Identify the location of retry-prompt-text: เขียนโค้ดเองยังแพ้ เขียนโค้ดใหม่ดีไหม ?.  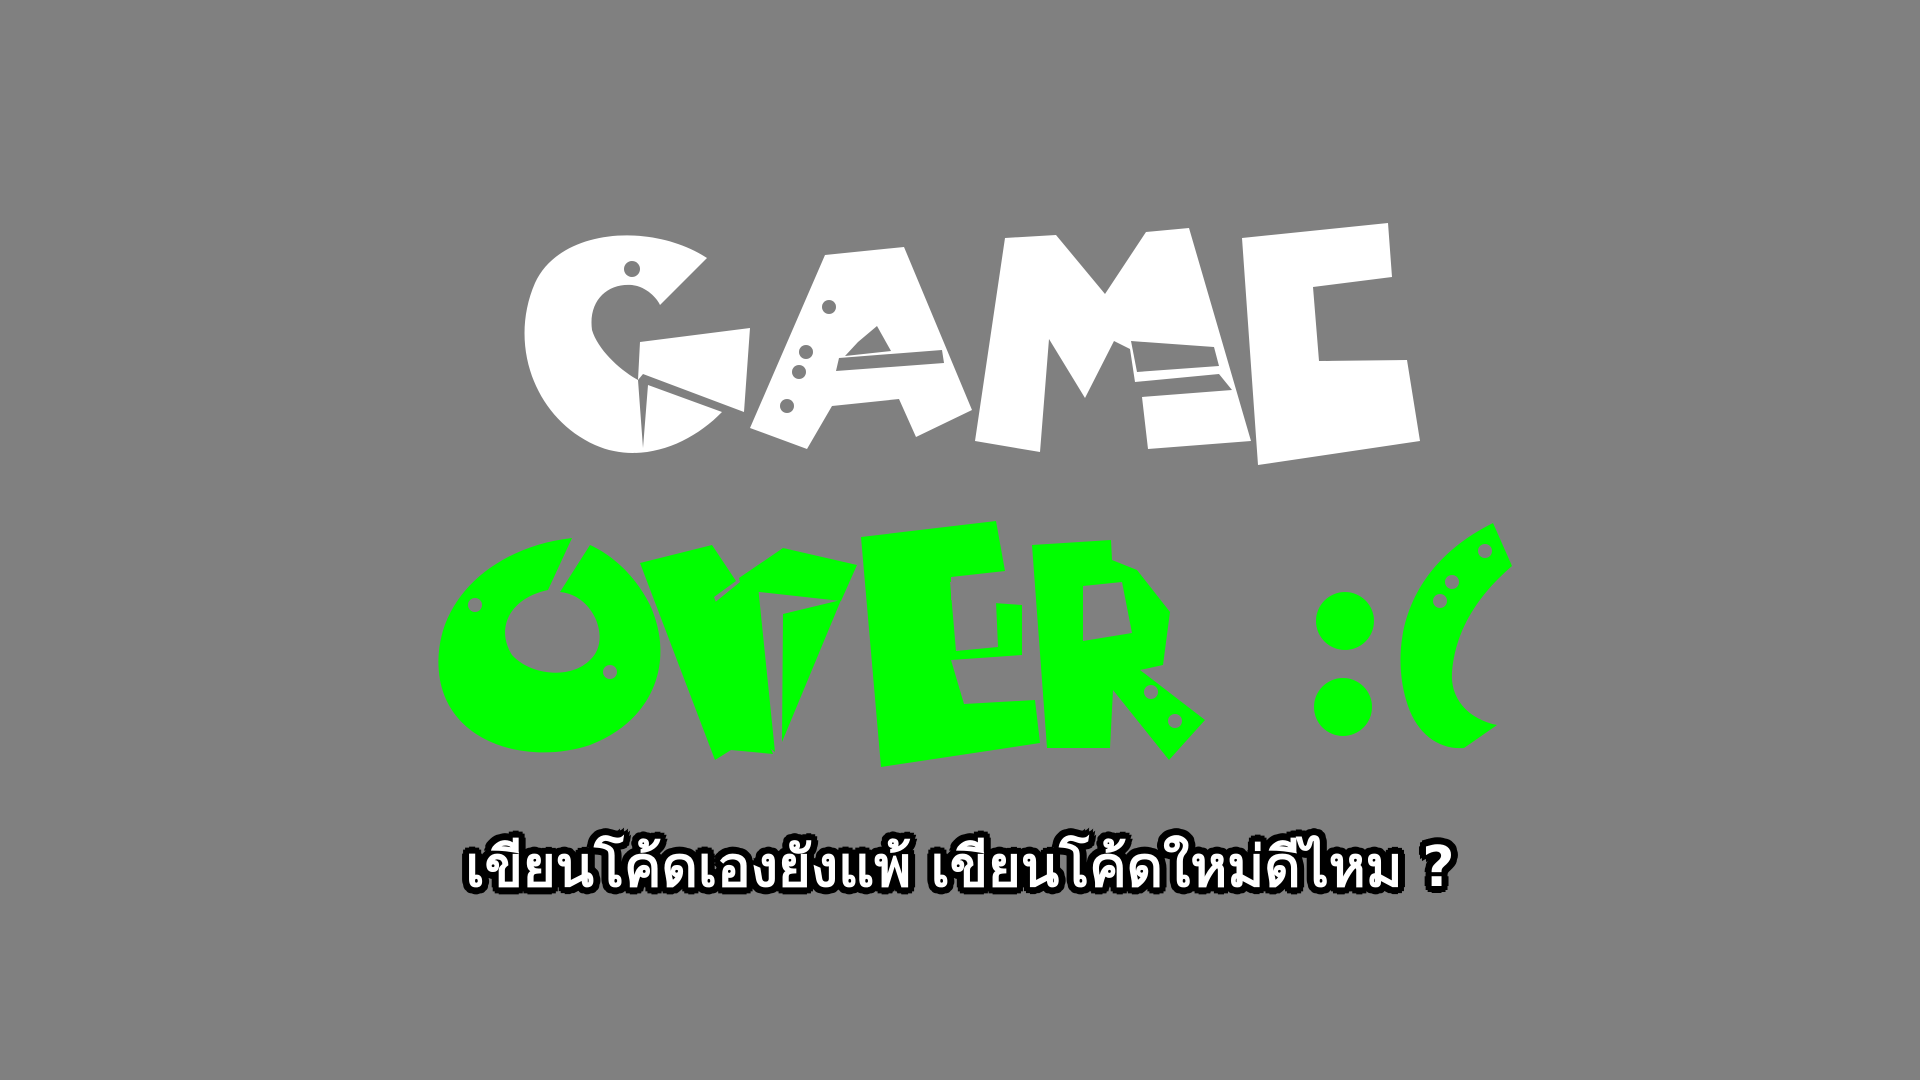
(960, 867).